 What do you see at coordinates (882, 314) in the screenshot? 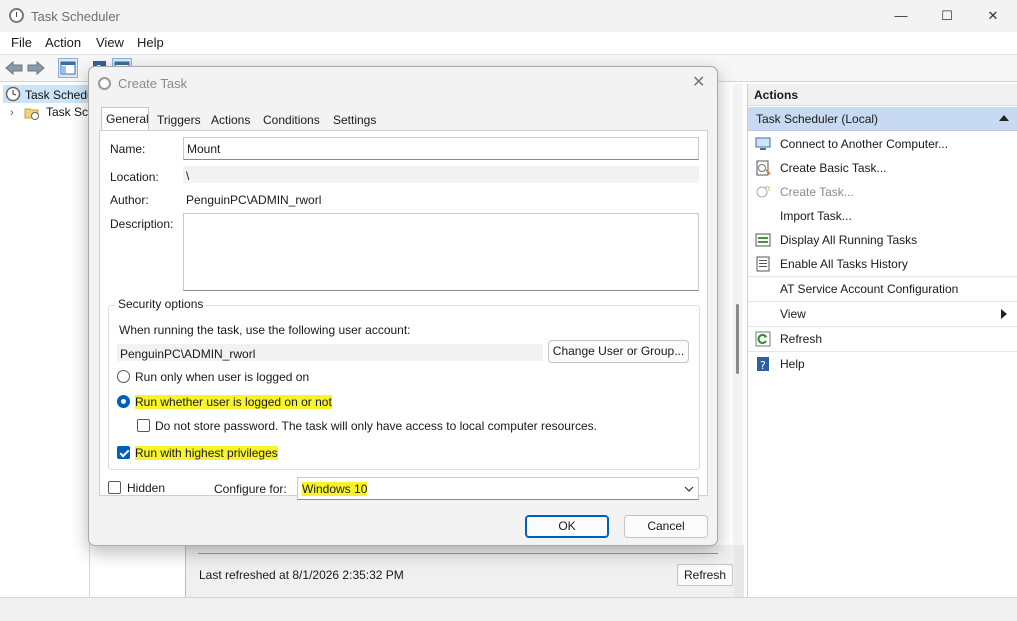
I see `action-view: View` at bounding box center [882, 314].